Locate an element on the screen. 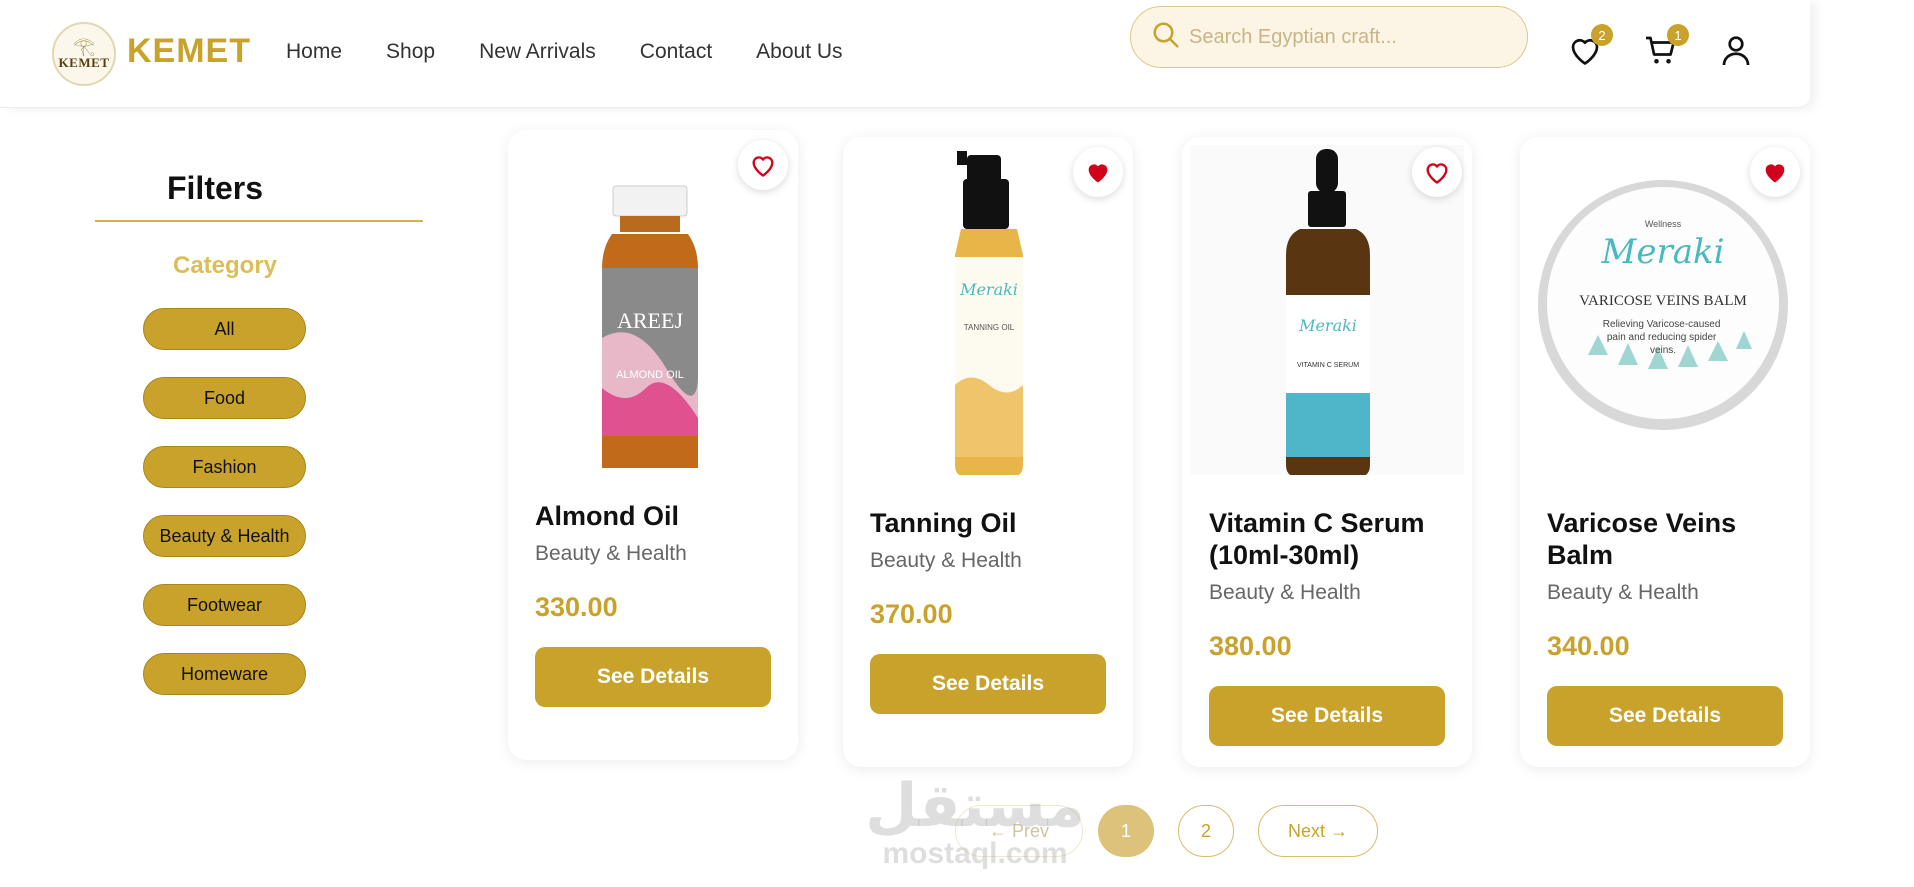 This screenshot has width=1914, height=887. cart-button: 1 is located at coordinates (1666, 46).